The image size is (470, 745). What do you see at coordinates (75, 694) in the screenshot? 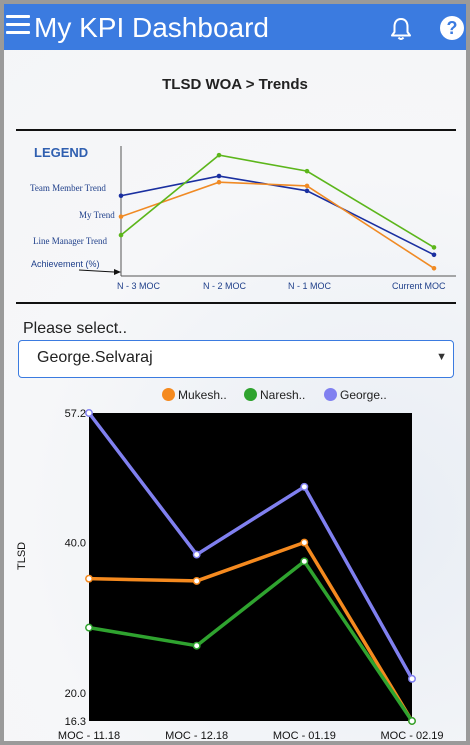
I see `chart-y-tick-label: 20.0` at bounding box center [75, 694].